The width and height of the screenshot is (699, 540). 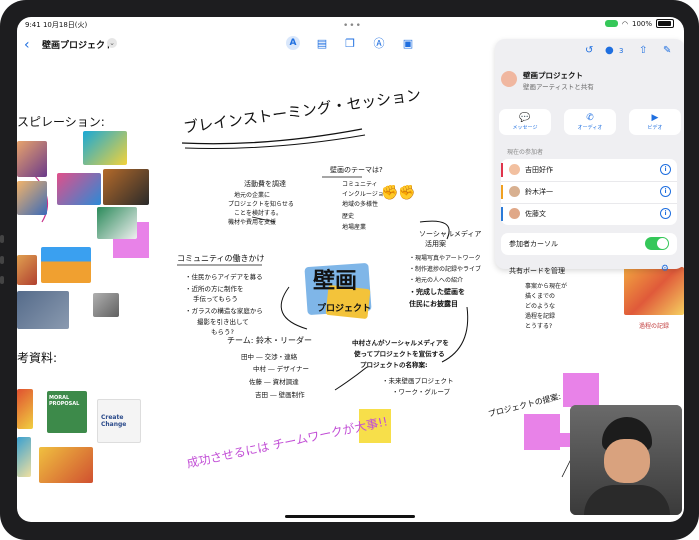 What do you see at coordinates (399, 354) in the screenshot?
I see `naming-line: 使ってプロジェクトを宣伝する` at bounding box center [399, 354].